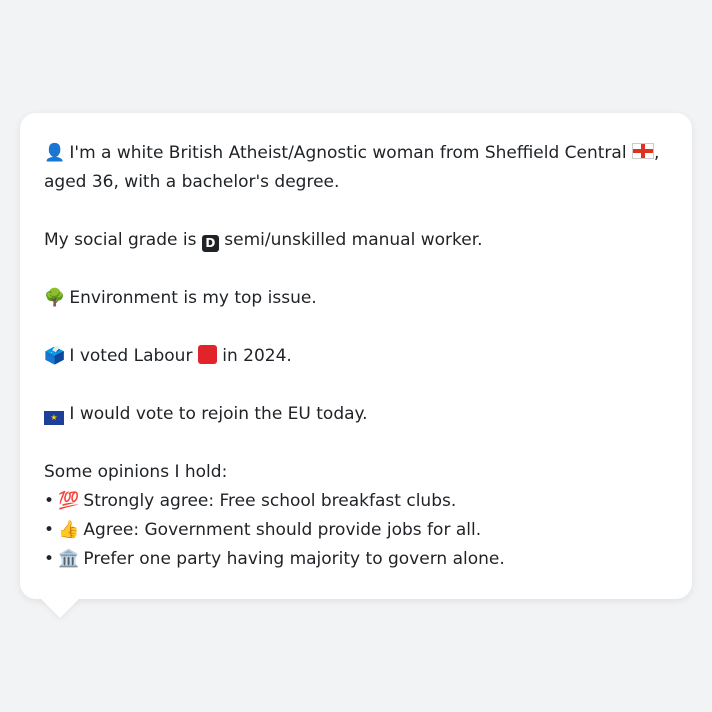  Describe the element at coordinates (210, 243) in the screenshot. I see `grade-d-icon: D` at that location.